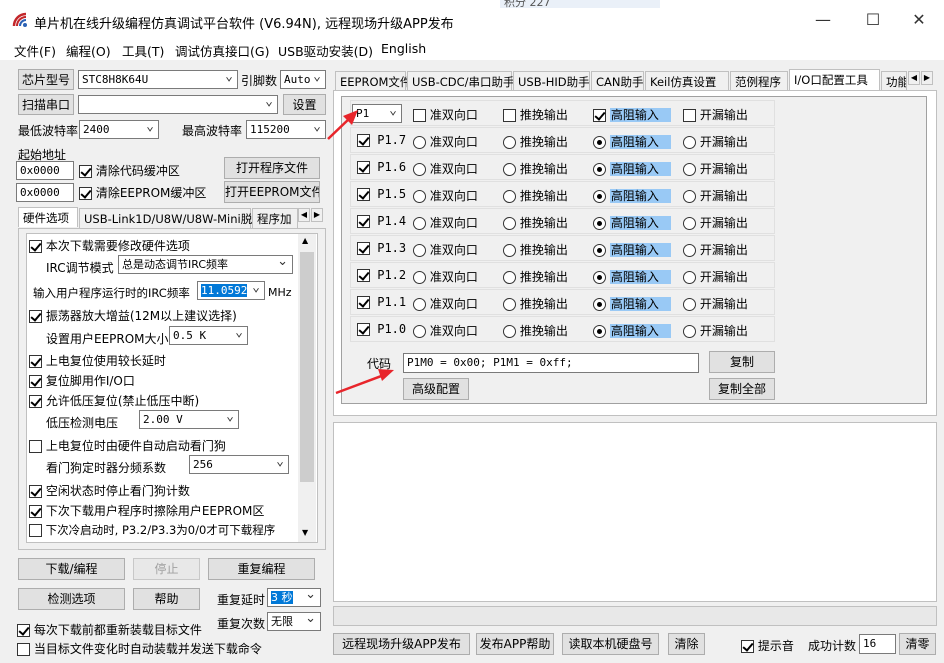 This screenshot has height=663, width=944. Describe the element at coordinates (143, 50) in the screenshot. I see `menu-tools: 工具(T)` at that location.